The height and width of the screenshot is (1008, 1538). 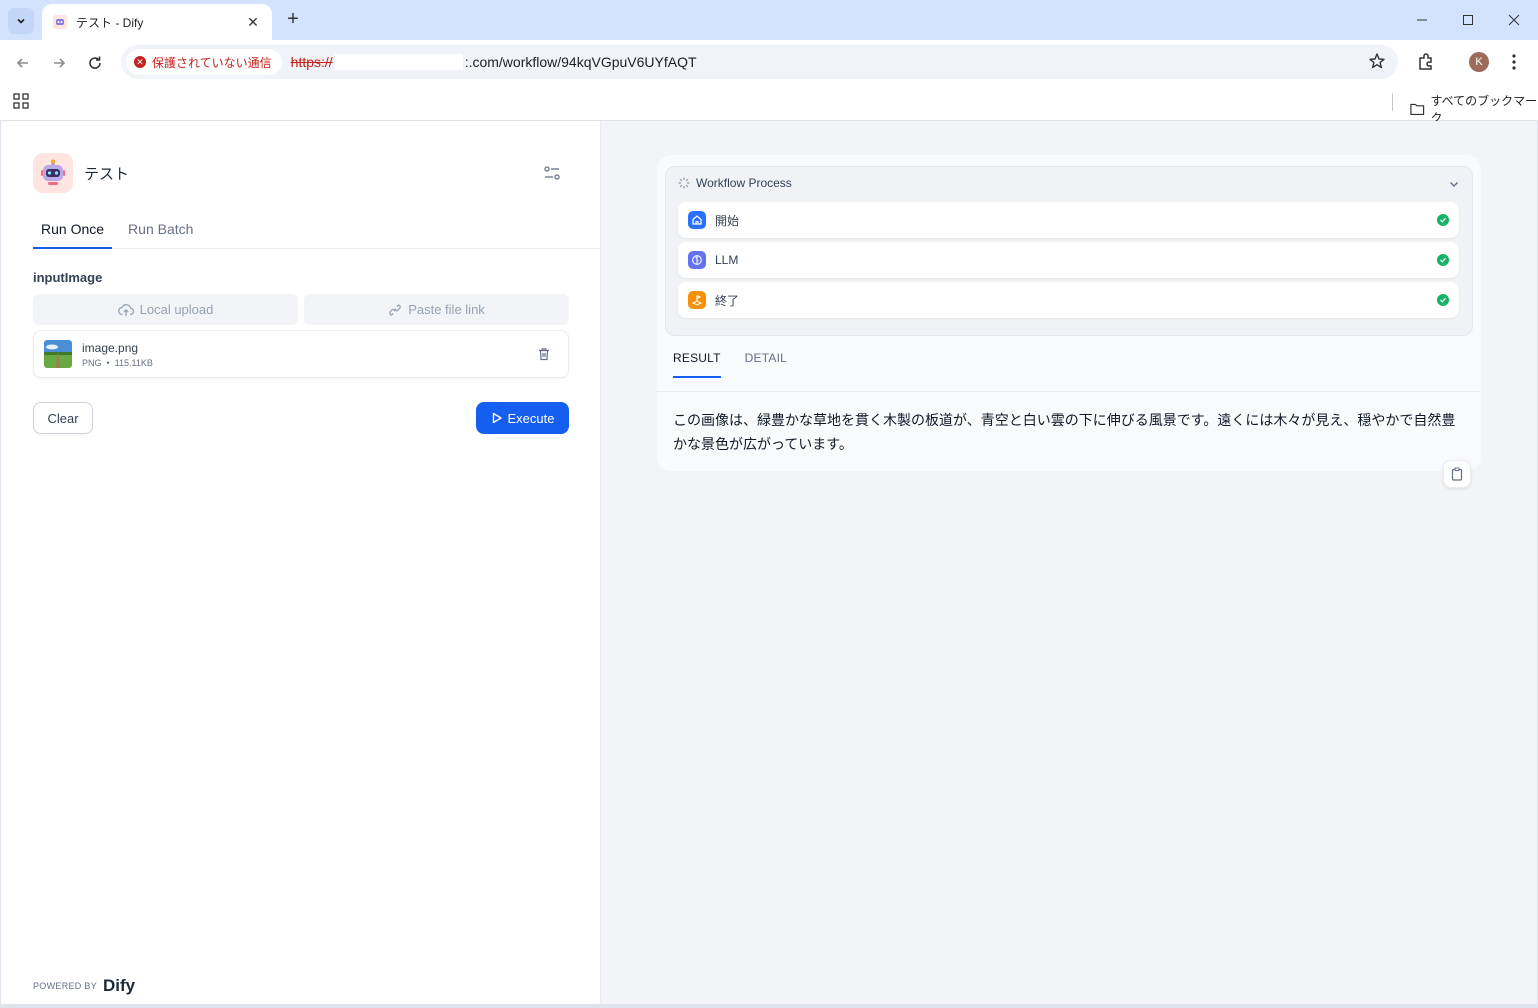 I want to click on uploaded-file-card: image.png PNG • 115.11KB, so click(x=301, y=354).